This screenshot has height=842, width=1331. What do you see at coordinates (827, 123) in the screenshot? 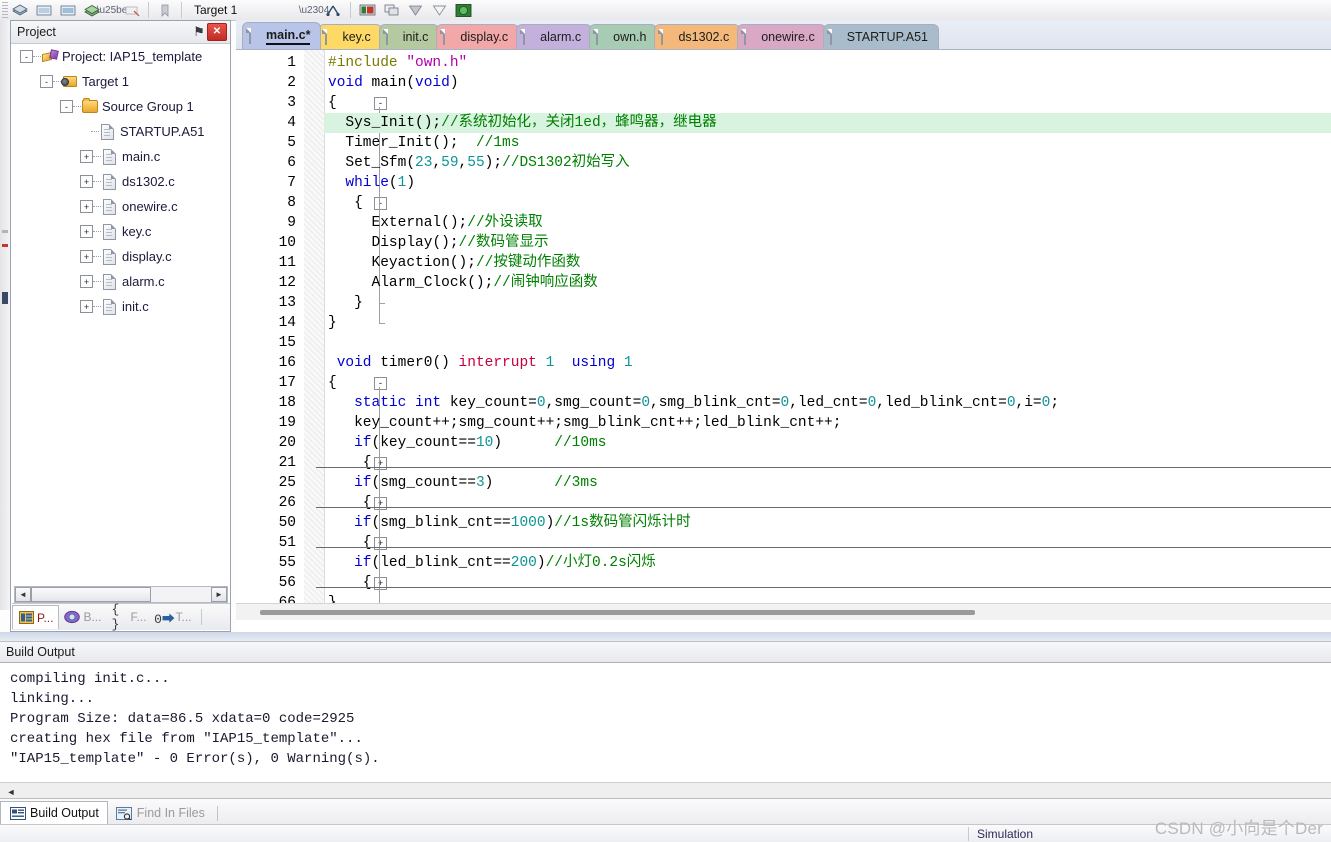
I see `code-line: Sys_Init();//系统初始化，关闭1ed，蜂鸣器，继电器` at bounding box center [827, 123].